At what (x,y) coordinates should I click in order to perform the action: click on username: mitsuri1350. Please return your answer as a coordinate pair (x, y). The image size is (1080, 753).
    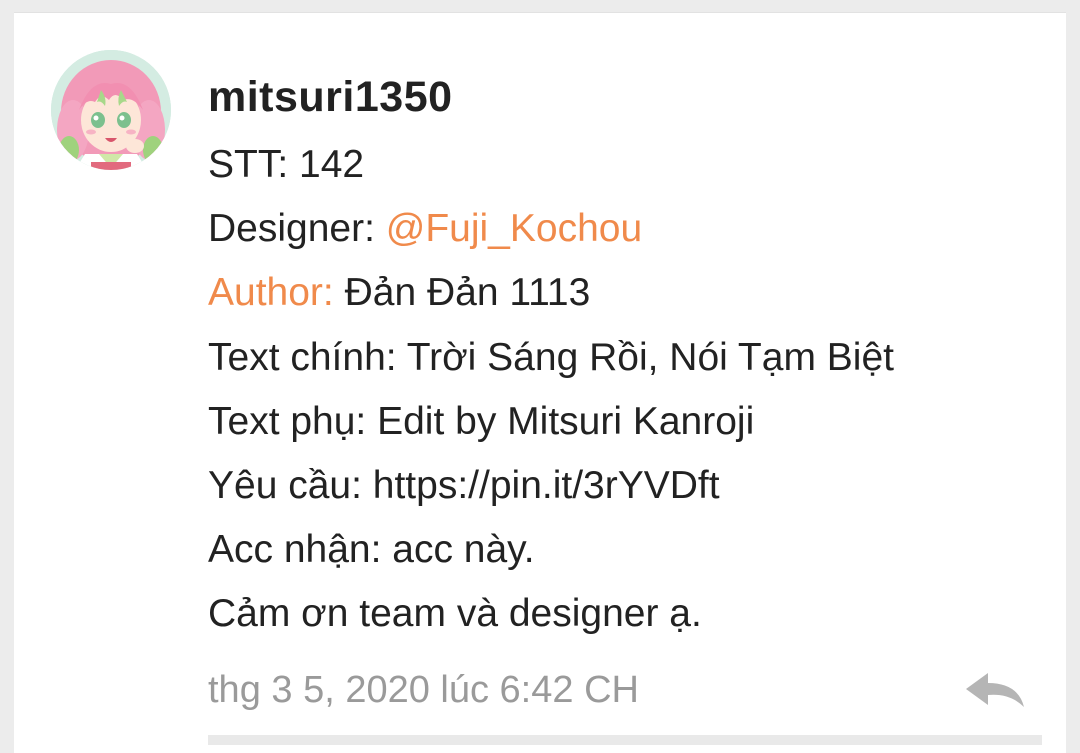
    Looking at the image, I should click on (627, 97).